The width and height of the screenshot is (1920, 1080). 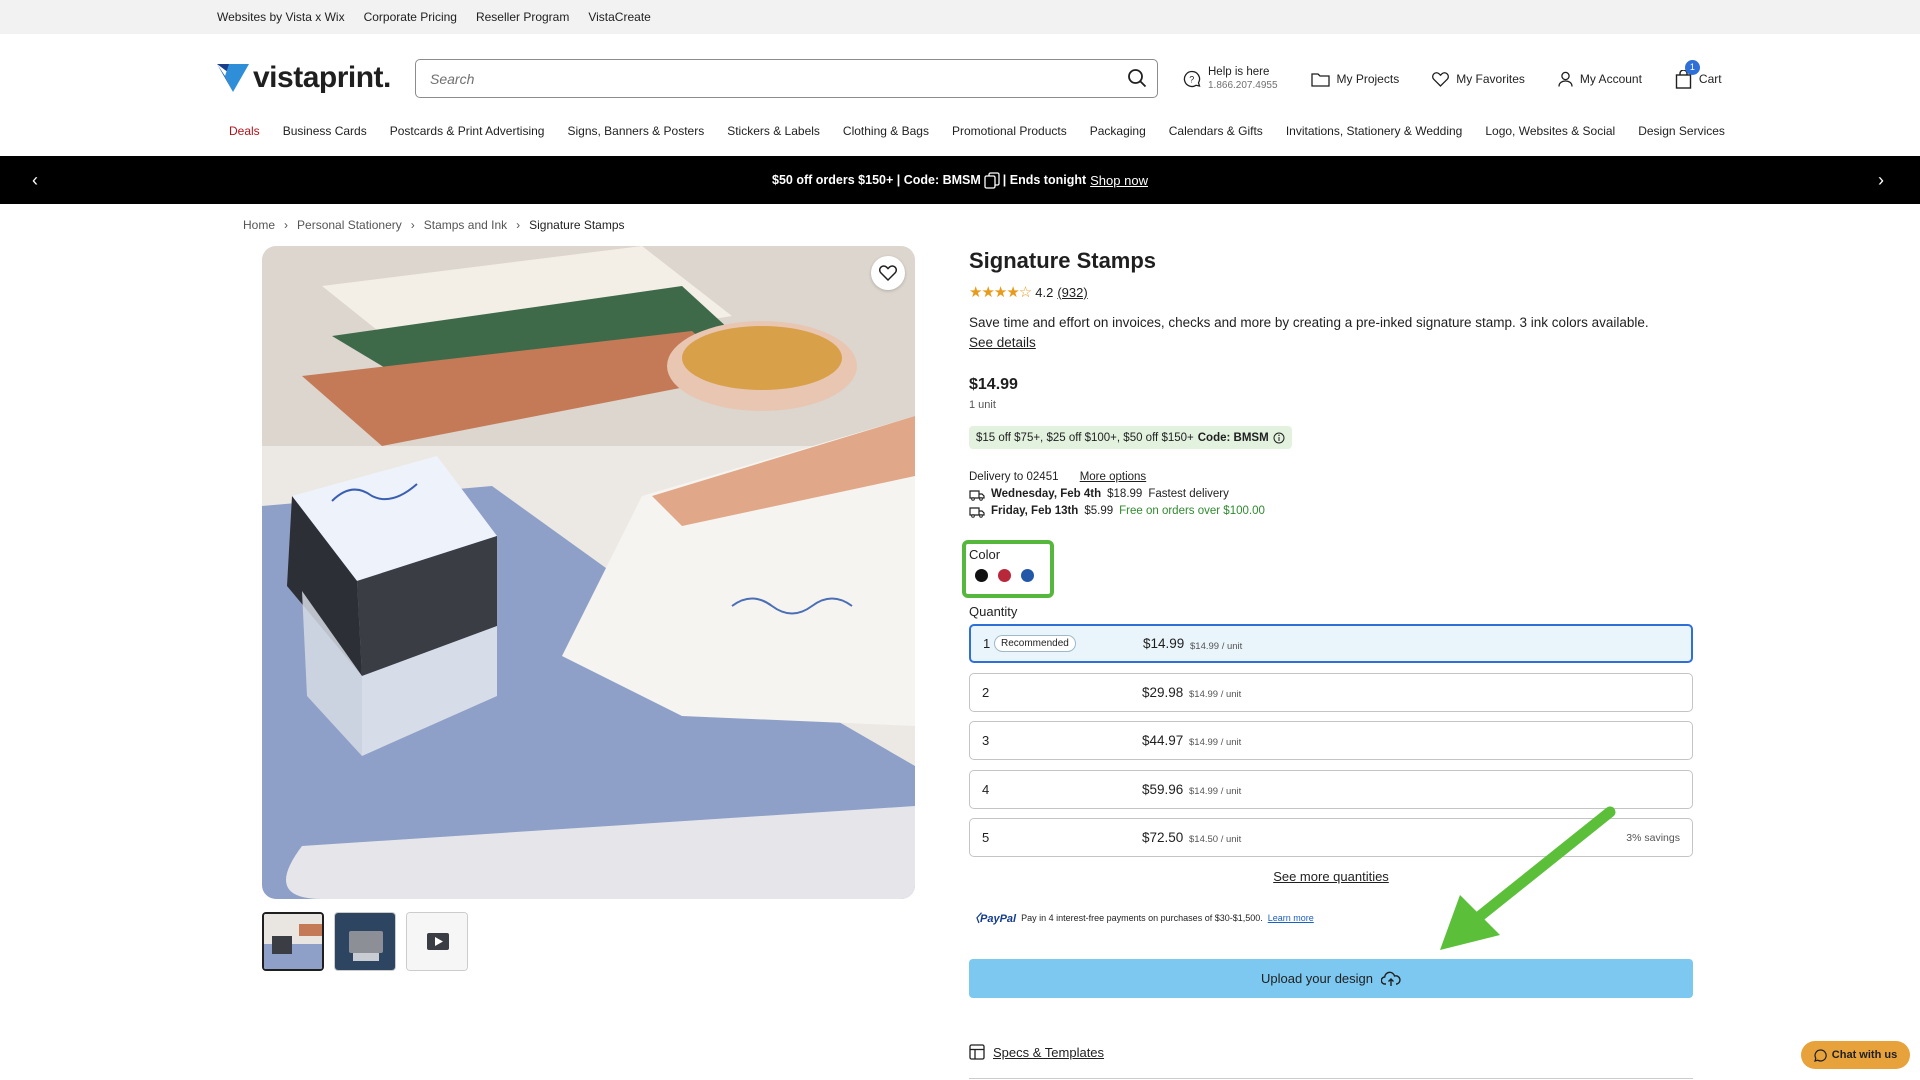 I want to click on cart-count-badge: 1, so click(x=1692, y=67).